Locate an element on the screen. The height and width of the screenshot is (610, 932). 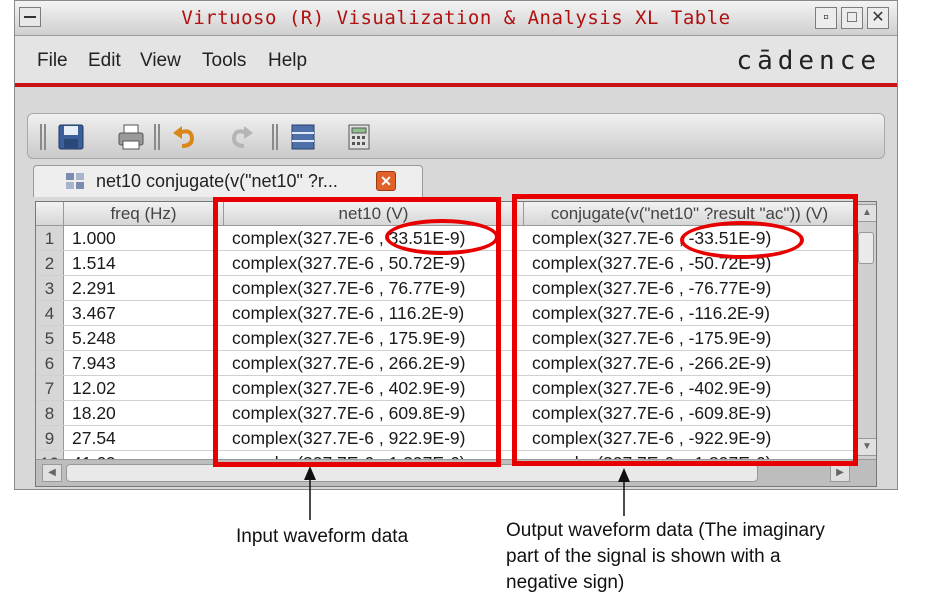
output-annotation-line: Output waveform data (The imaginary is located at coordinates (665, 530).